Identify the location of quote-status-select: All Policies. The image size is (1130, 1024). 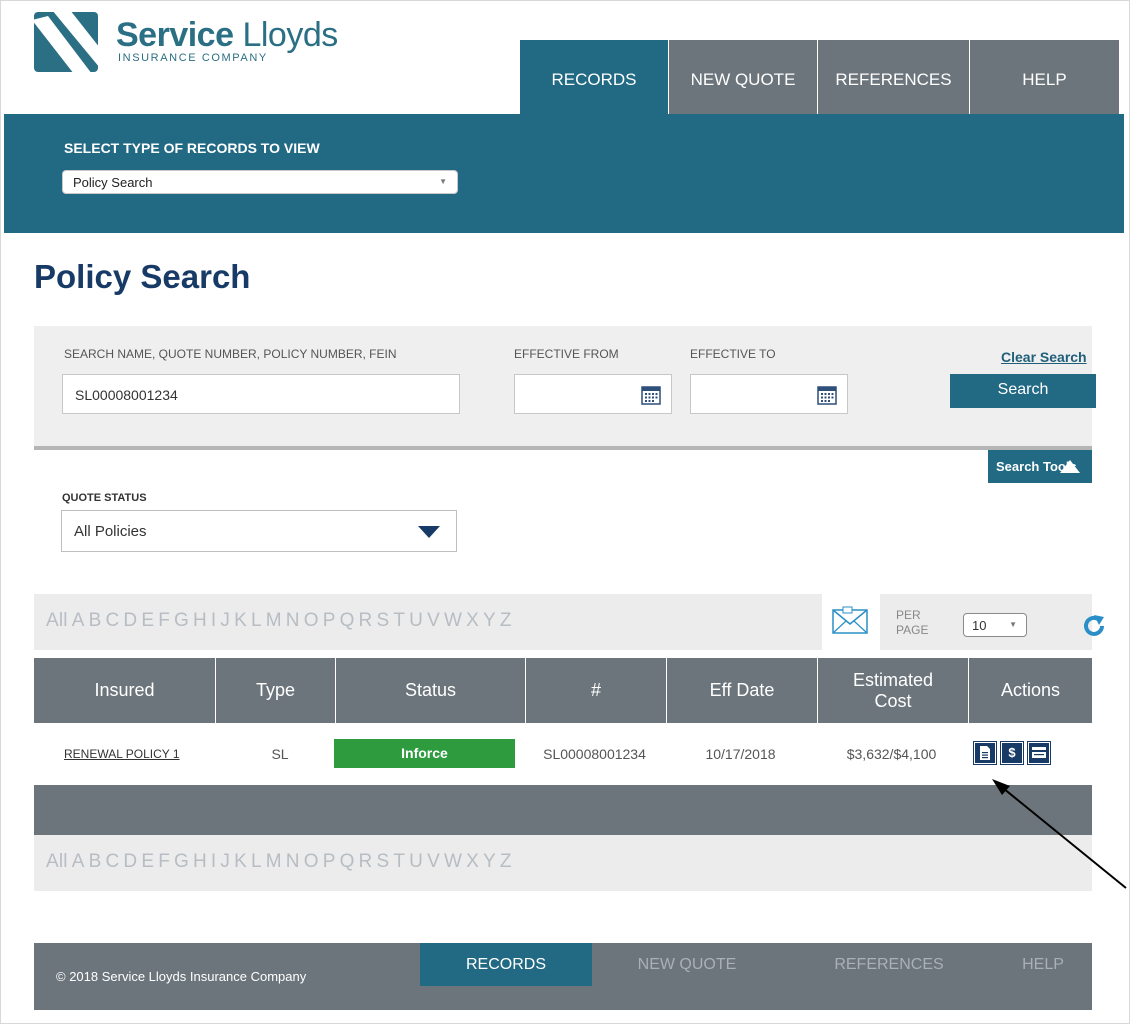
(259, 531).